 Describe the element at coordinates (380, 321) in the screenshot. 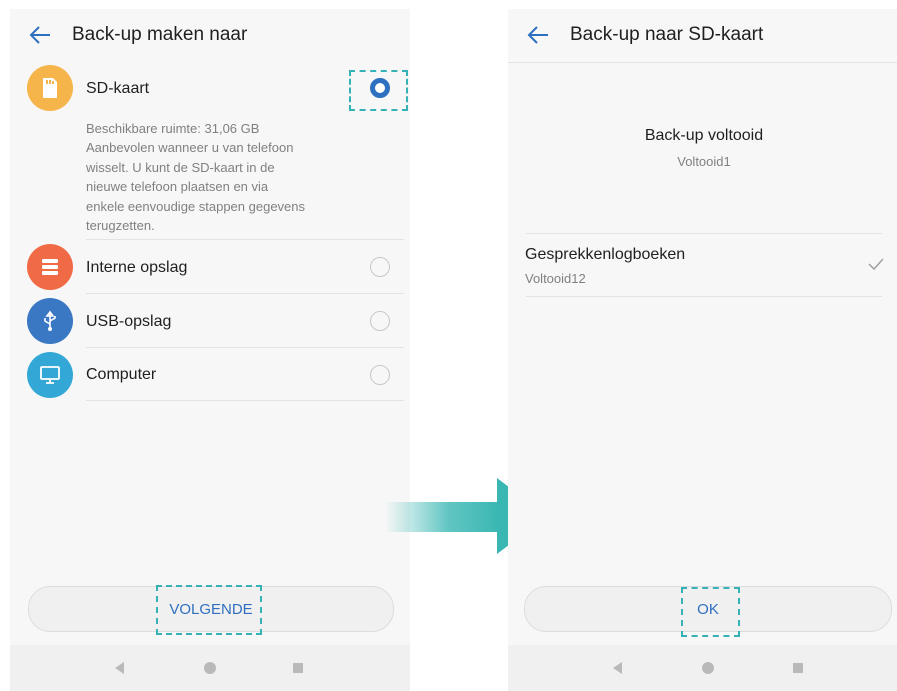

I see `usb-storage-radio` at that location.